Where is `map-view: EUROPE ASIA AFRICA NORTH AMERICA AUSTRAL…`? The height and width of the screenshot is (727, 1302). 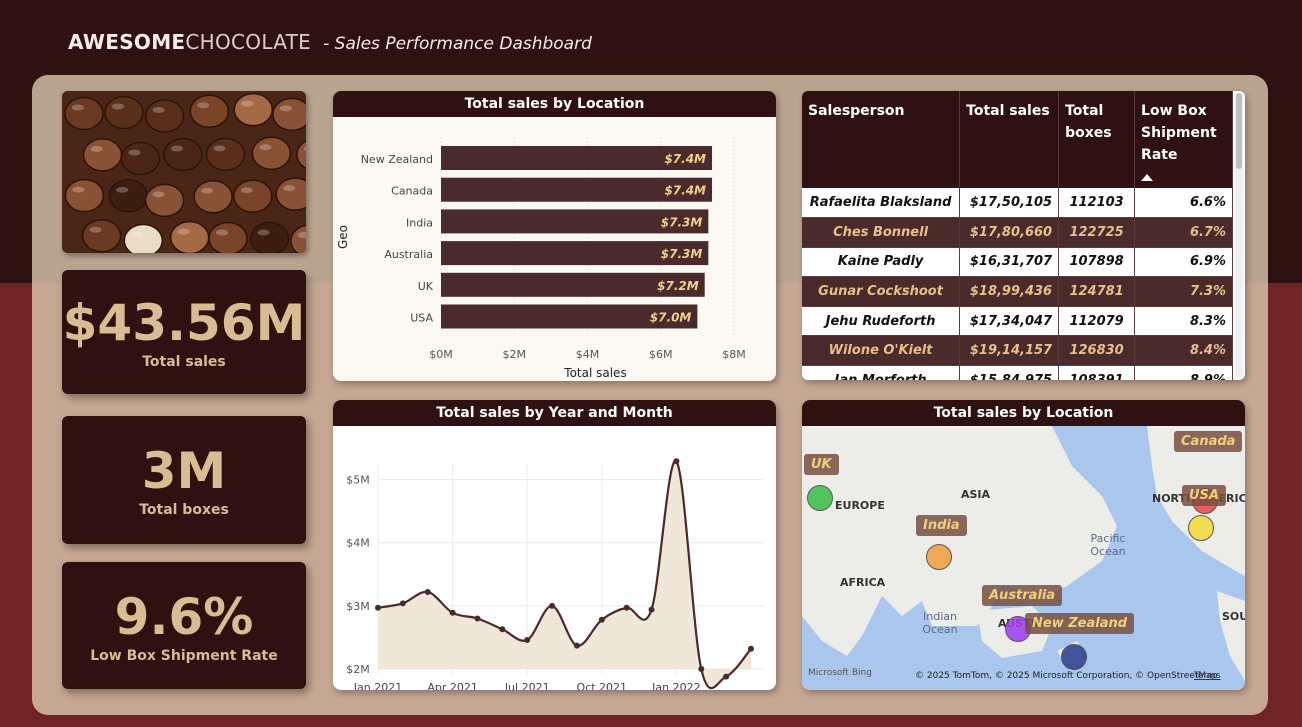
map-view: EUROPE ASIA AFRICA NORTH AMERICA AUSTRAL… is located at coordinates (1023, 558).